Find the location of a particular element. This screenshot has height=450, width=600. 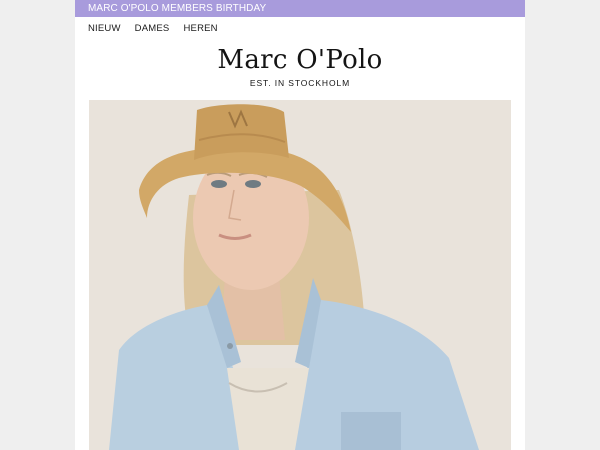

main-nav: NIEUW DAMES HEREN is located at coordinates (300, 28).